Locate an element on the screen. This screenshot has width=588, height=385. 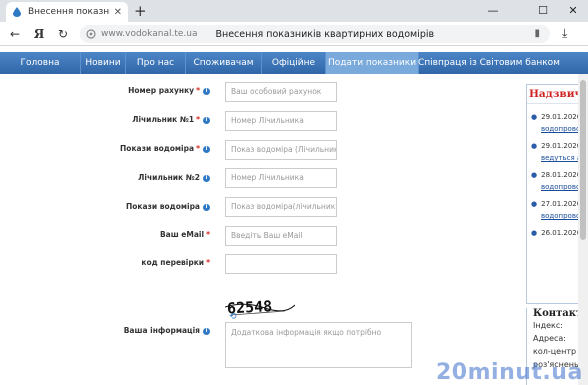
back-icon: ← is located at coordinates (15, 34).